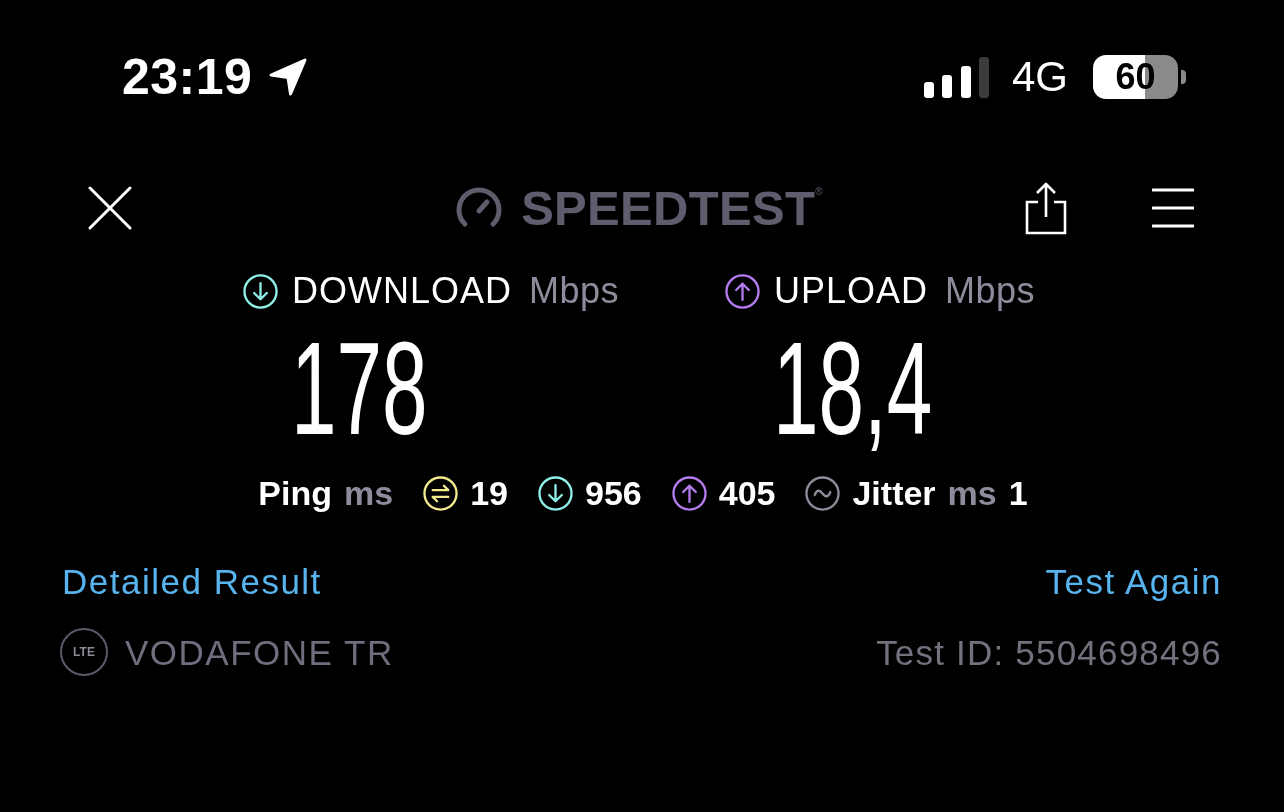 The width and height of the screenshot is (1284, 812). Describe the element at coordinates (295, 493) in the screenshot. I see `ping-label: Ping` at that location.